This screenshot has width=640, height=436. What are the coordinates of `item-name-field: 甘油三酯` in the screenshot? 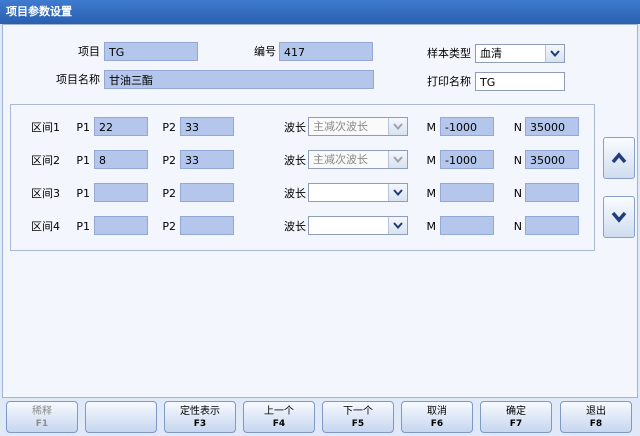 It's located at (239, 79).